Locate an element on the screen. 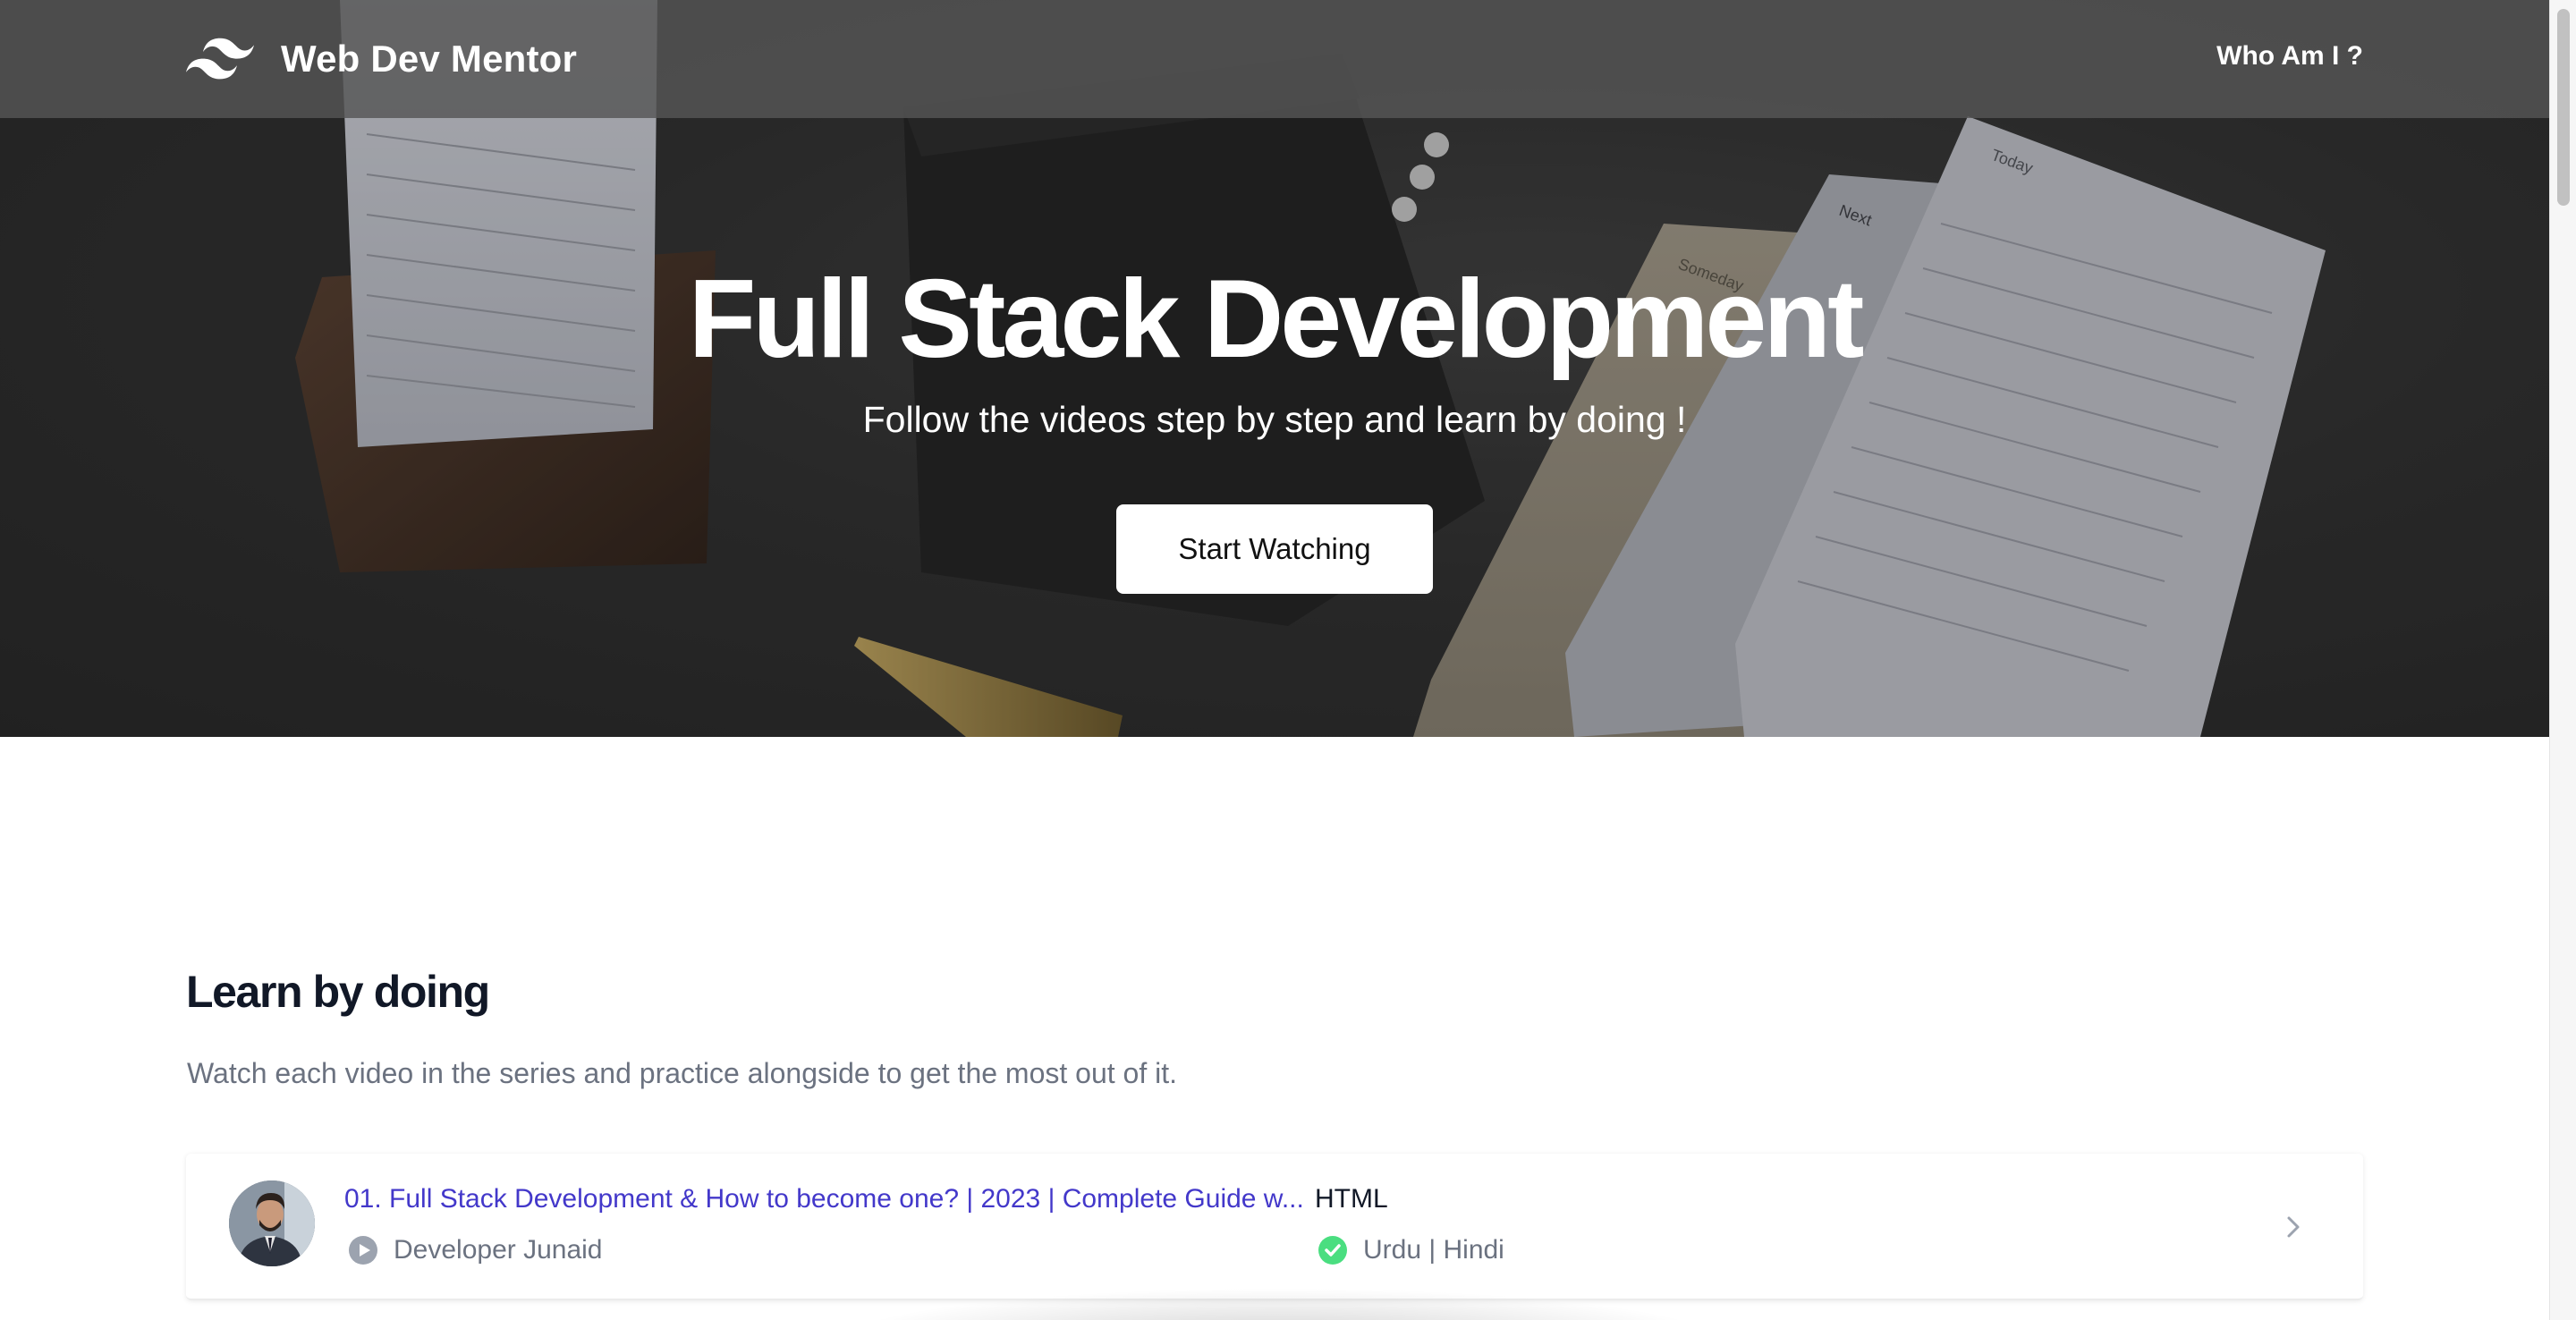 Image resolution: width=2576 pixels, height=1320 pixels. author-avatar-image is located at coordinates (272, 1223).